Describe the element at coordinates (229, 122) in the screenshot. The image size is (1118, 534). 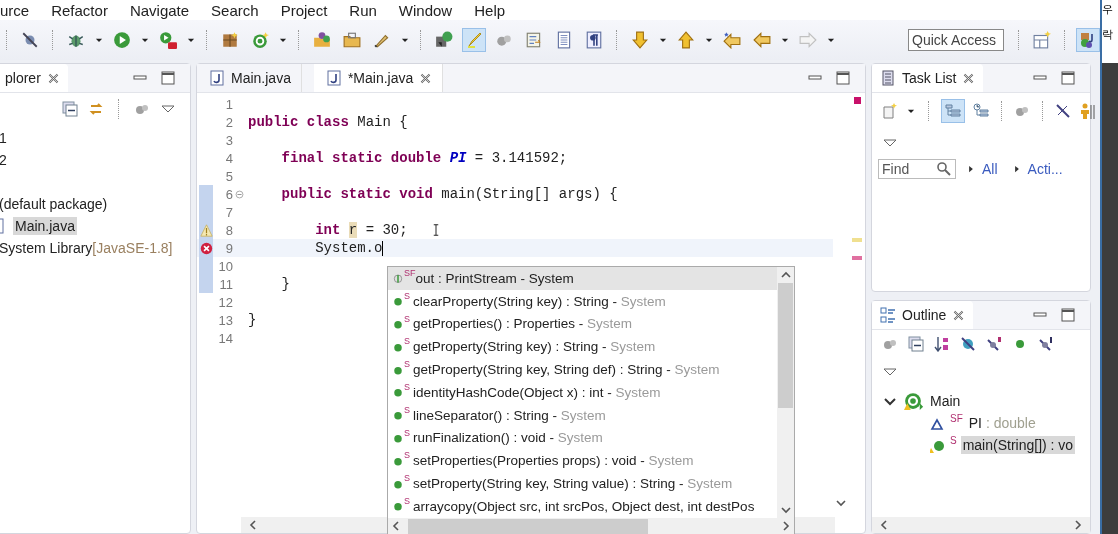
I see `line-number: 2` at that location.